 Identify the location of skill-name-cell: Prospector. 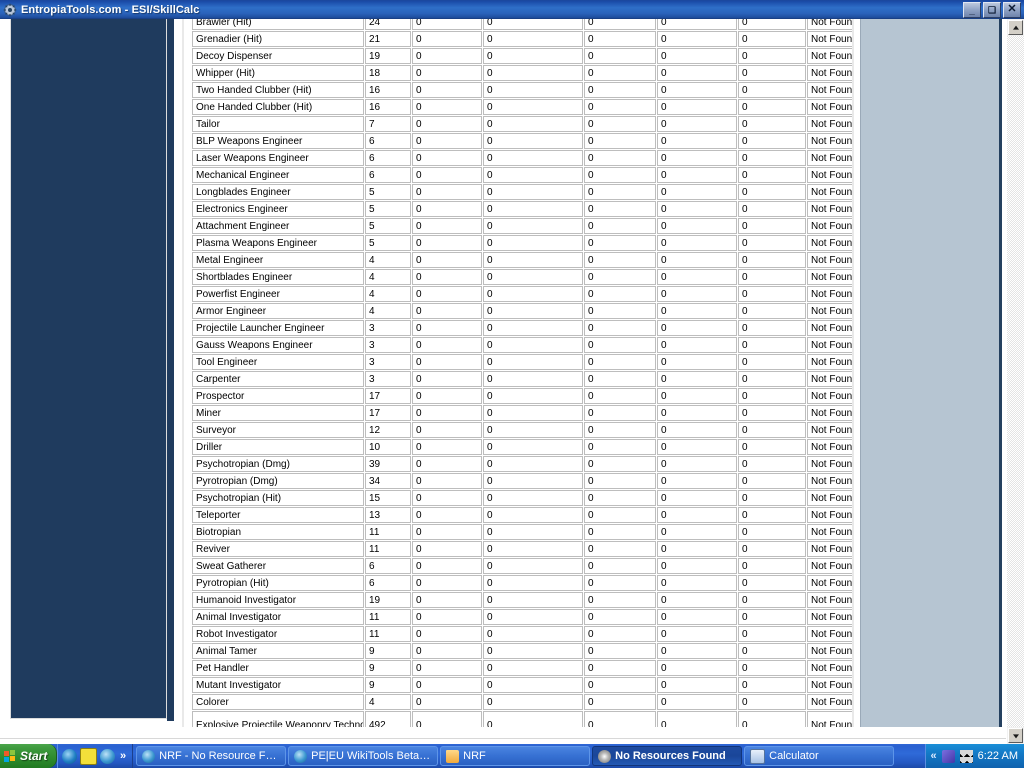
(278, 396).